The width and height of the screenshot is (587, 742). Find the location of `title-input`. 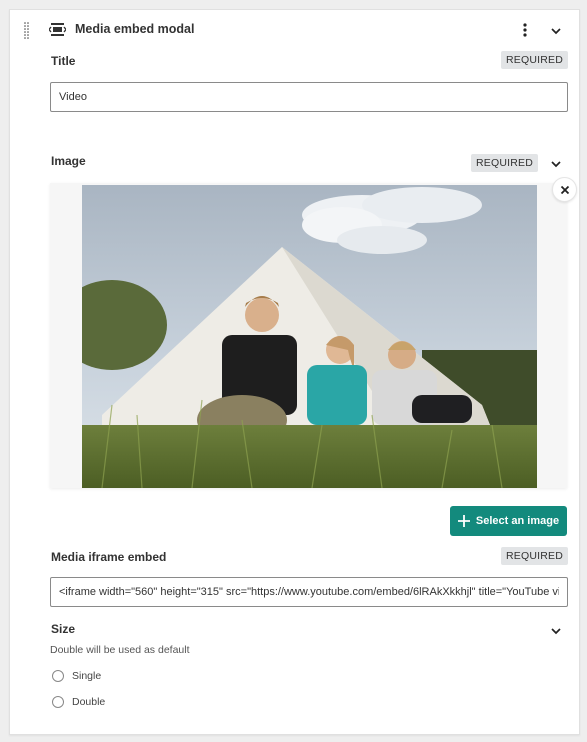

title-input is located at coordinates (309, 97).